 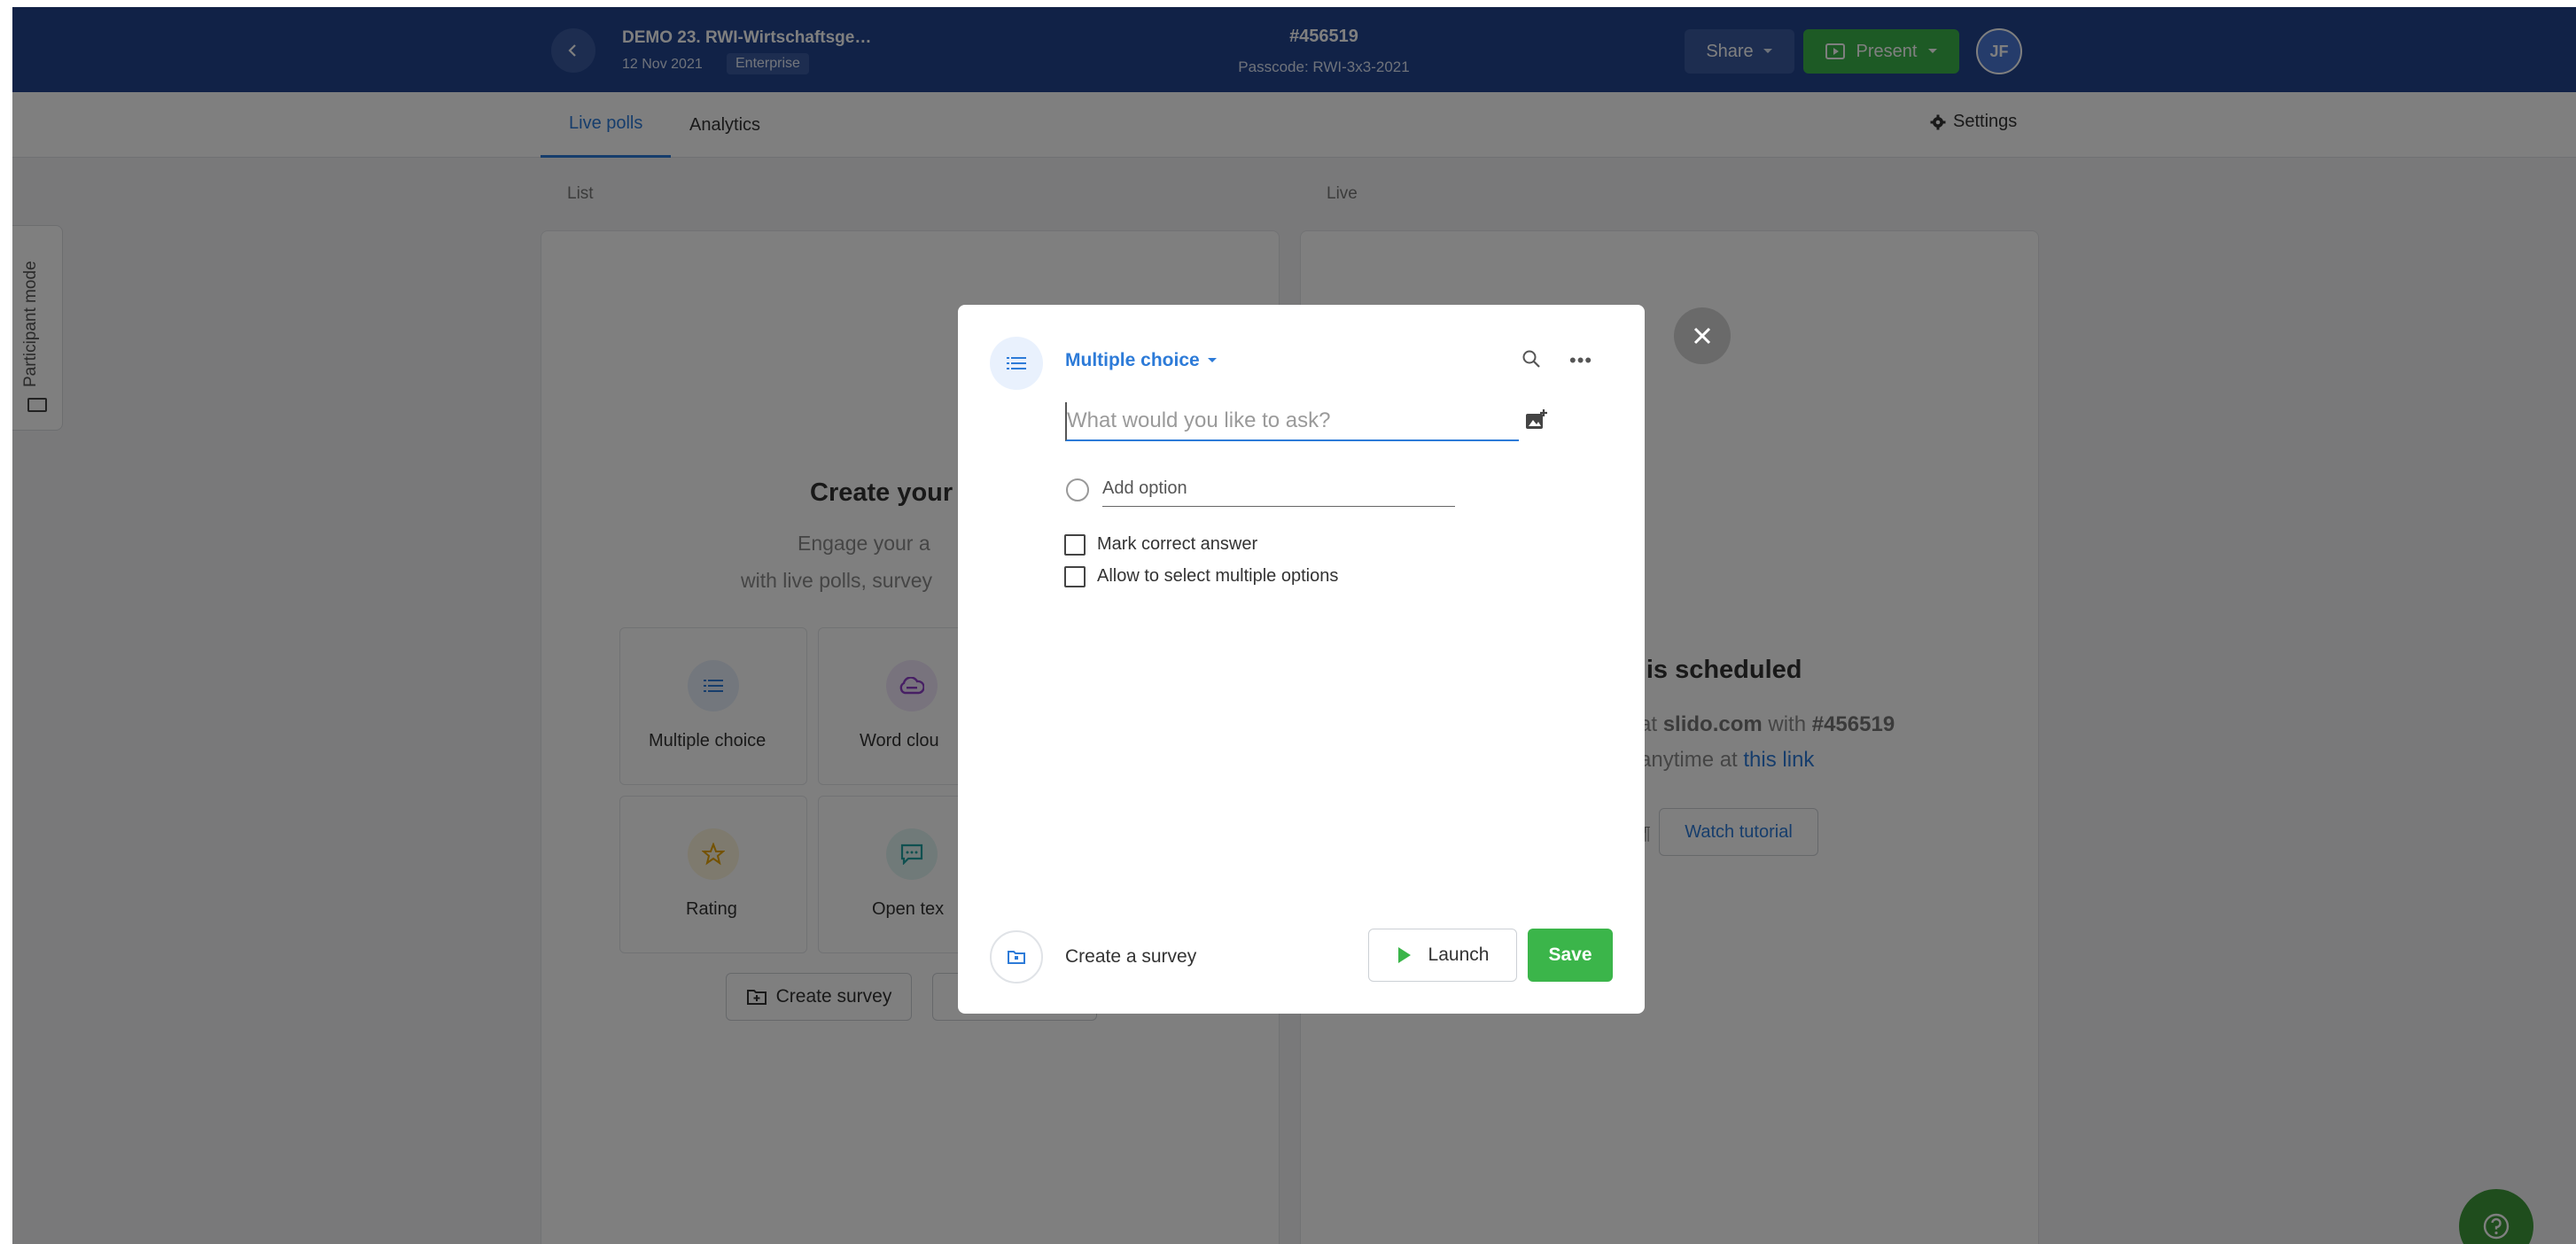 What do you see at coordinates (1131, 957) in the screenshot?
I see `create-a-survey-link: Create a survey` at bounding box center [1131, 957].